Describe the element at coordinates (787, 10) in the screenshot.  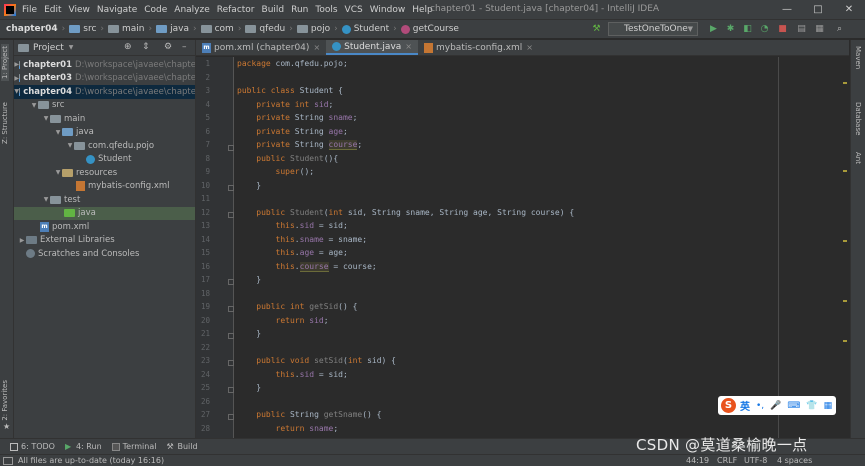
I see `minimize-button: —` at that location.